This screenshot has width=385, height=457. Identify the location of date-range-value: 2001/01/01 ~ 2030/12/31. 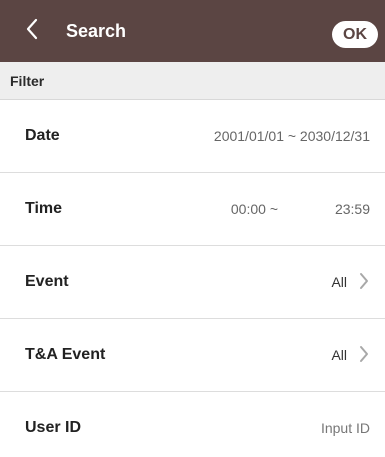
(291, 136).